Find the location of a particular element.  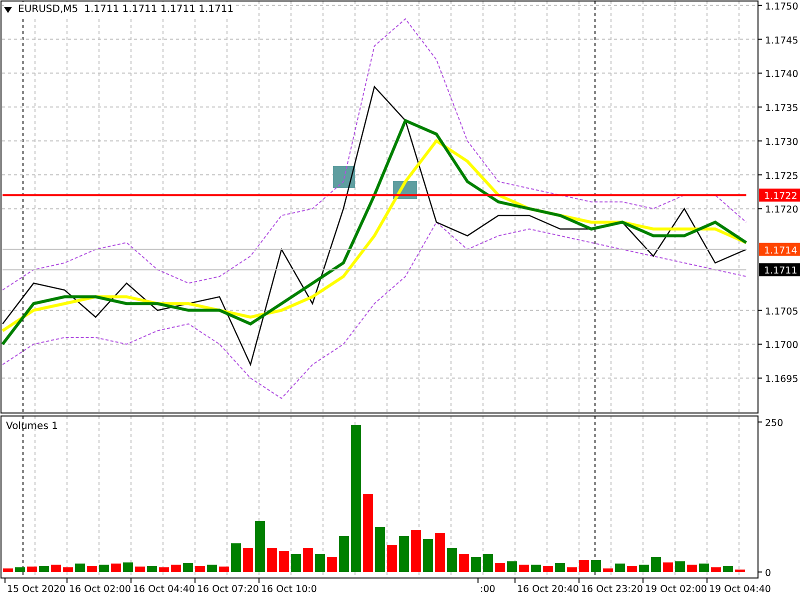

price-label: 1.1730 is located at coordinates (781, 142).